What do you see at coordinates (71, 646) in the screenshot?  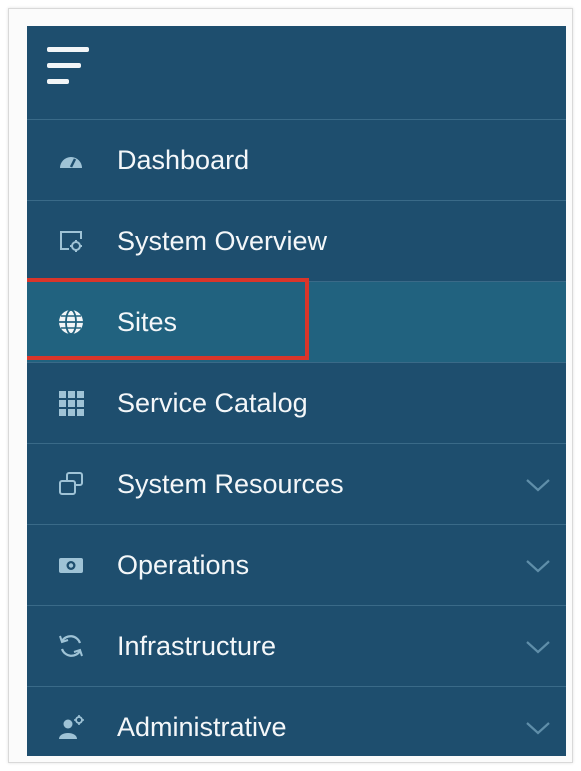 I see `refresh-icon` at bounding box center [71, 646].